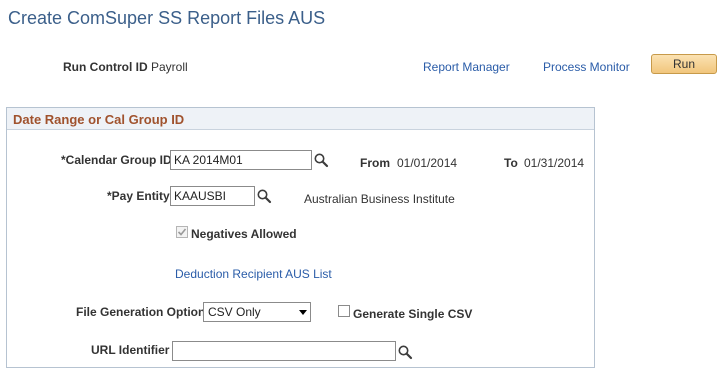 The image size is (720, 378). I want to click on process-monitor-link: Process Monitor, so click(586, 67).